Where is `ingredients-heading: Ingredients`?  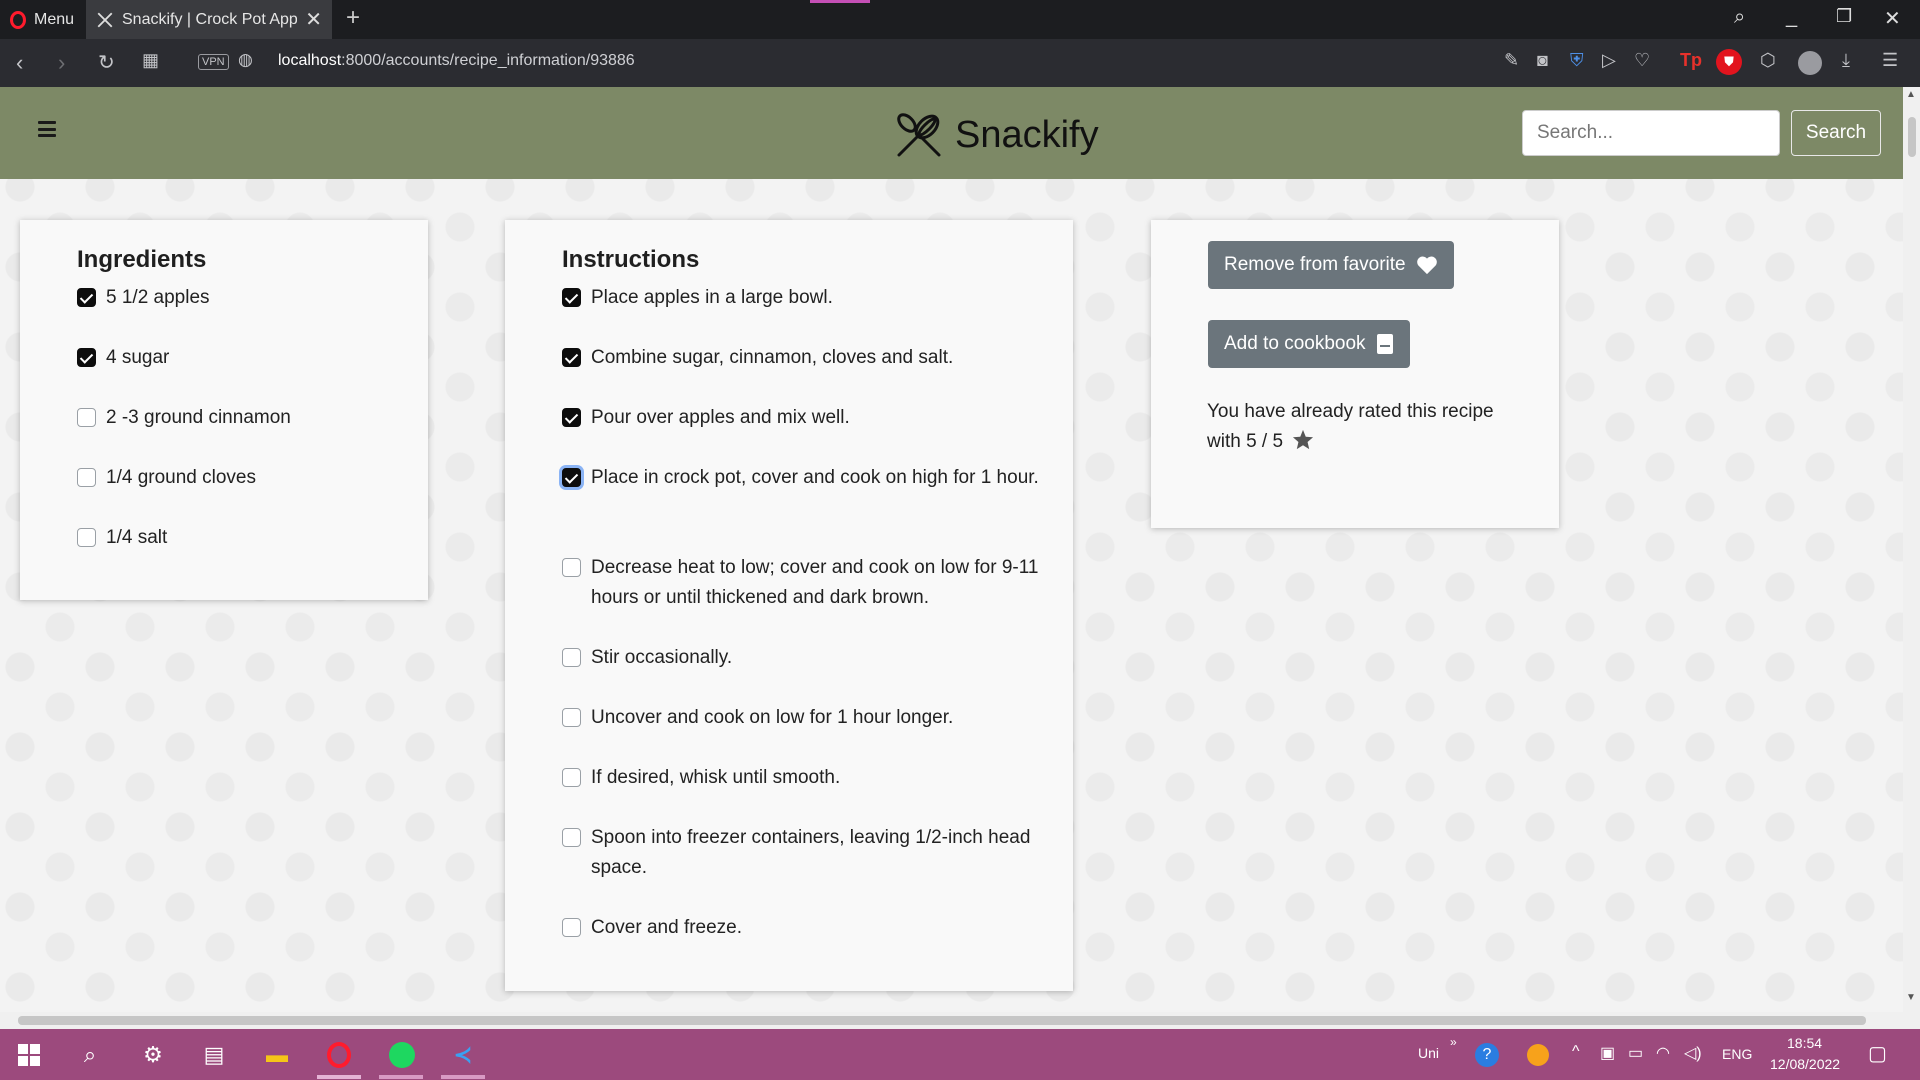 ingredients-heading: Ingredients is located at coordinates (142, 259).